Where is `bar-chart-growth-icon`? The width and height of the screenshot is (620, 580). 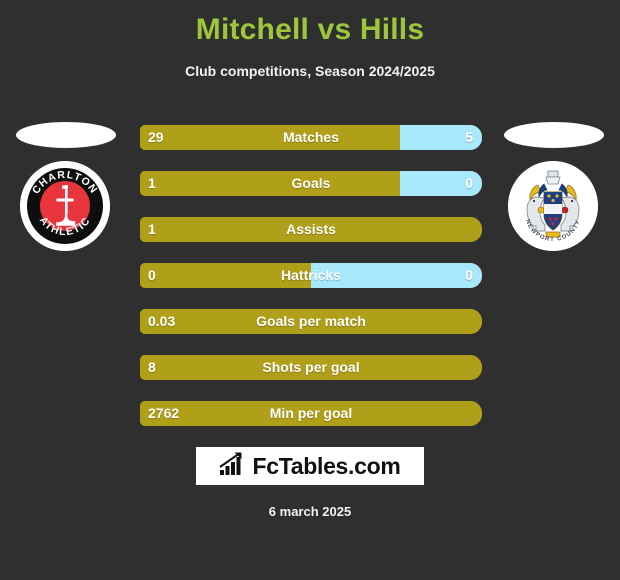
bar-chart-growth-icon is located at coordinates (232, 466).